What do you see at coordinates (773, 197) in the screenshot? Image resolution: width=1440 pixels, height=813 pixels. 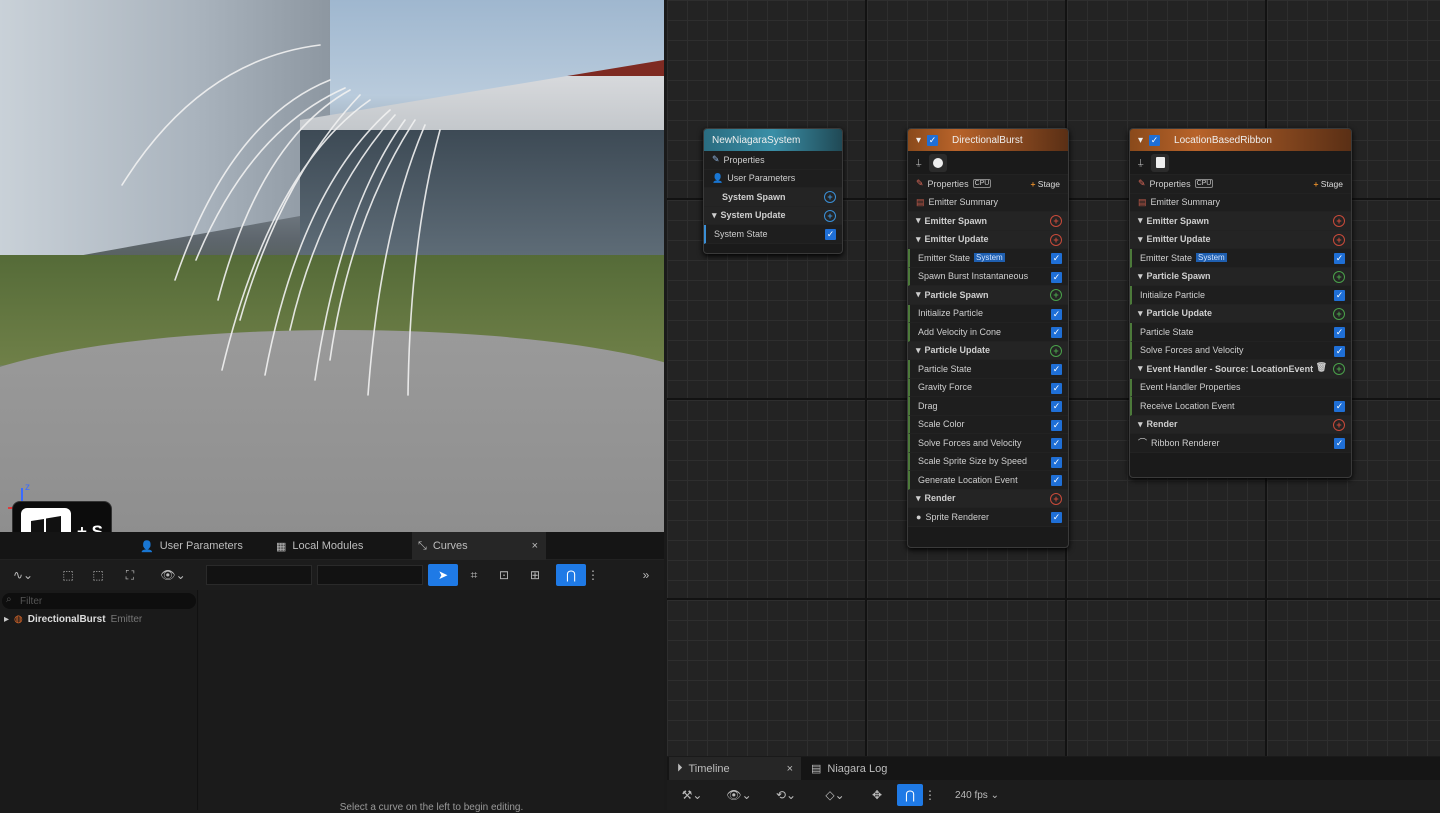 I see `system-spawn-row: System Spawn +` at bounding box center [773, 197].